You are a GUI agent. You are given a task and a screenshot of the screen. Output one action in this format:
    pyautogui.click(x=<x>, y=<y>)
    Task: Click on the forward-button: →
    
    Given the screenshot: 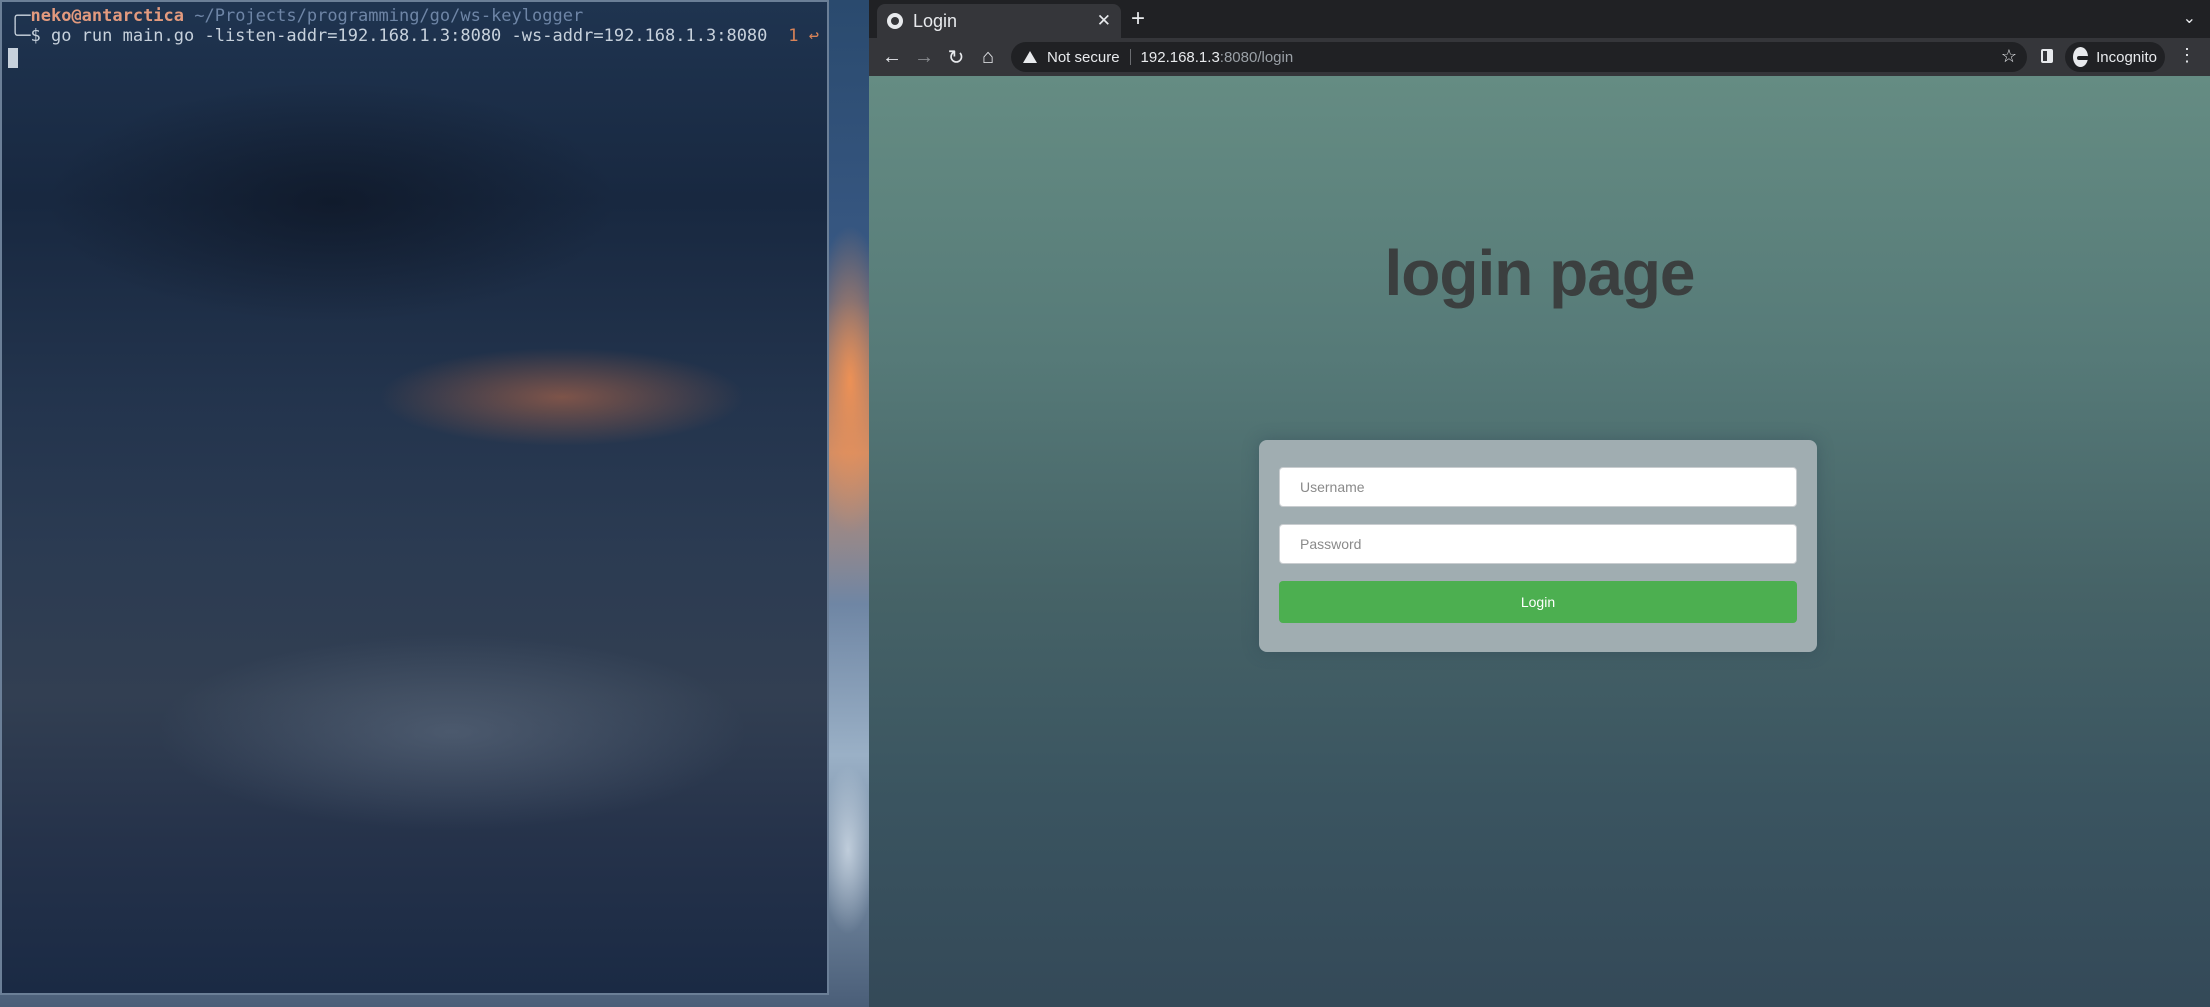 What is the action you would take?
    pyautogui.click(x=924, y=57)
    